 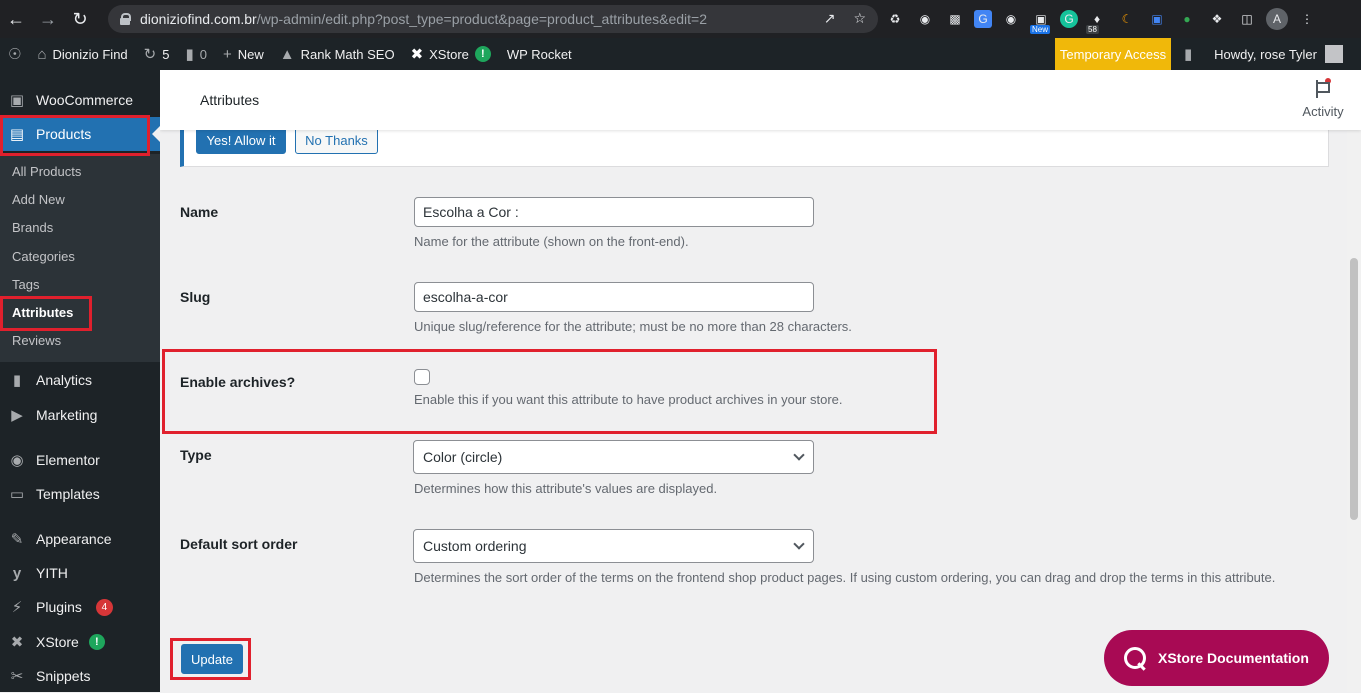 What do you see at coordinates (32, 227) in the screenshot?
I see `submenu-brands: Brands` at bounding box center [32, 227].